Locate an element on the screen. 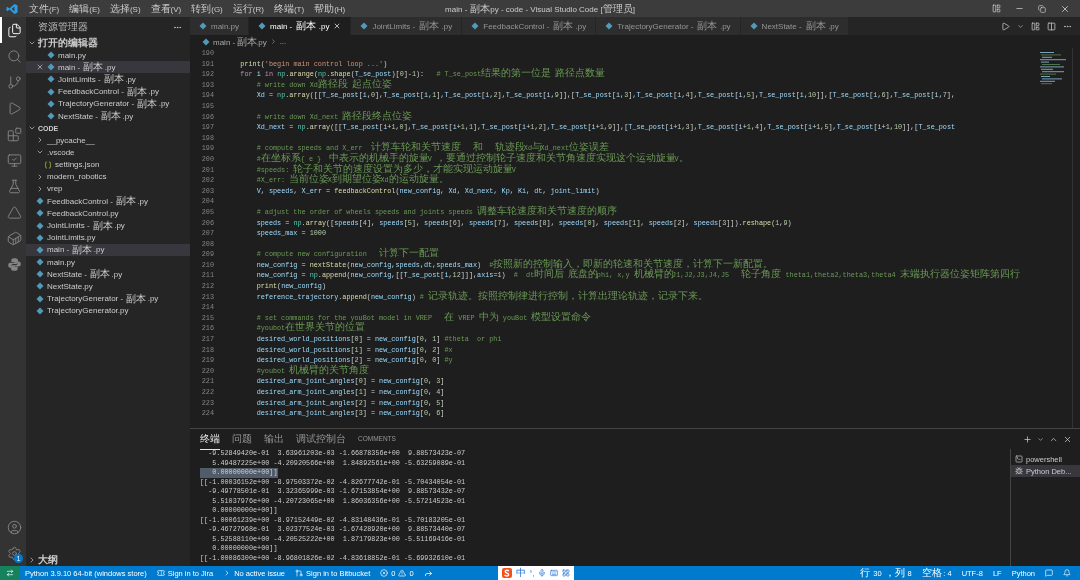  menu-item: 编辑(E) is located at coordinates (84, 9).